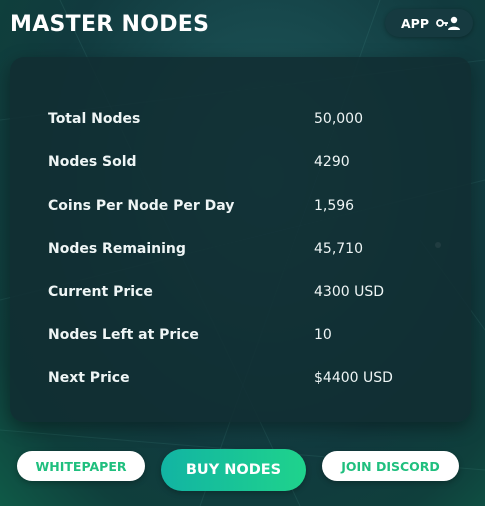  I want to click on stat-row-current-price: Current Price 4300 USD, so click(253, 292).